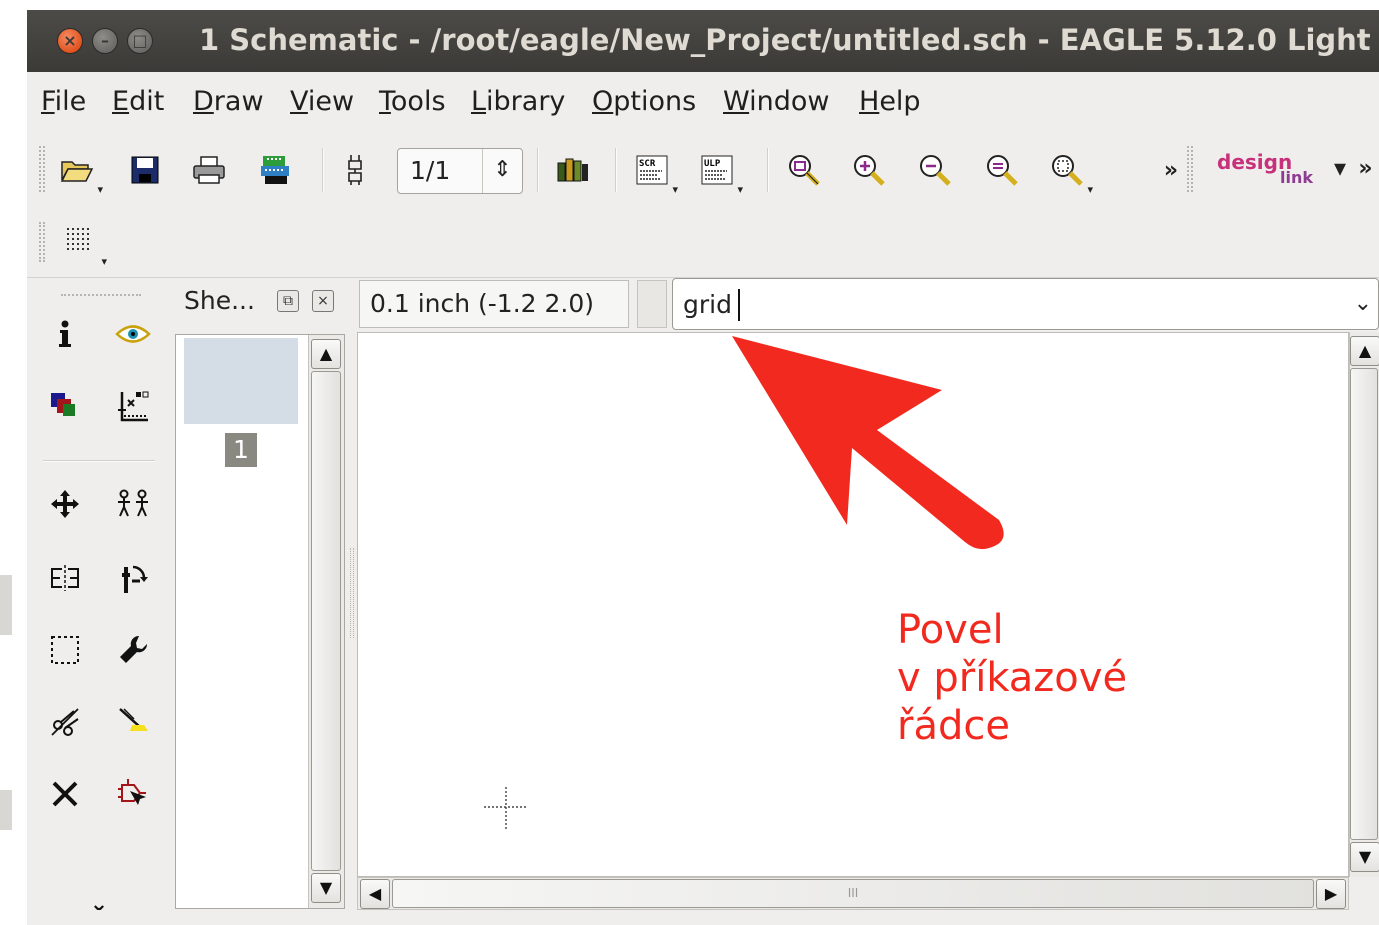  I want to click on menu-label: ptions, so click(655, 101).